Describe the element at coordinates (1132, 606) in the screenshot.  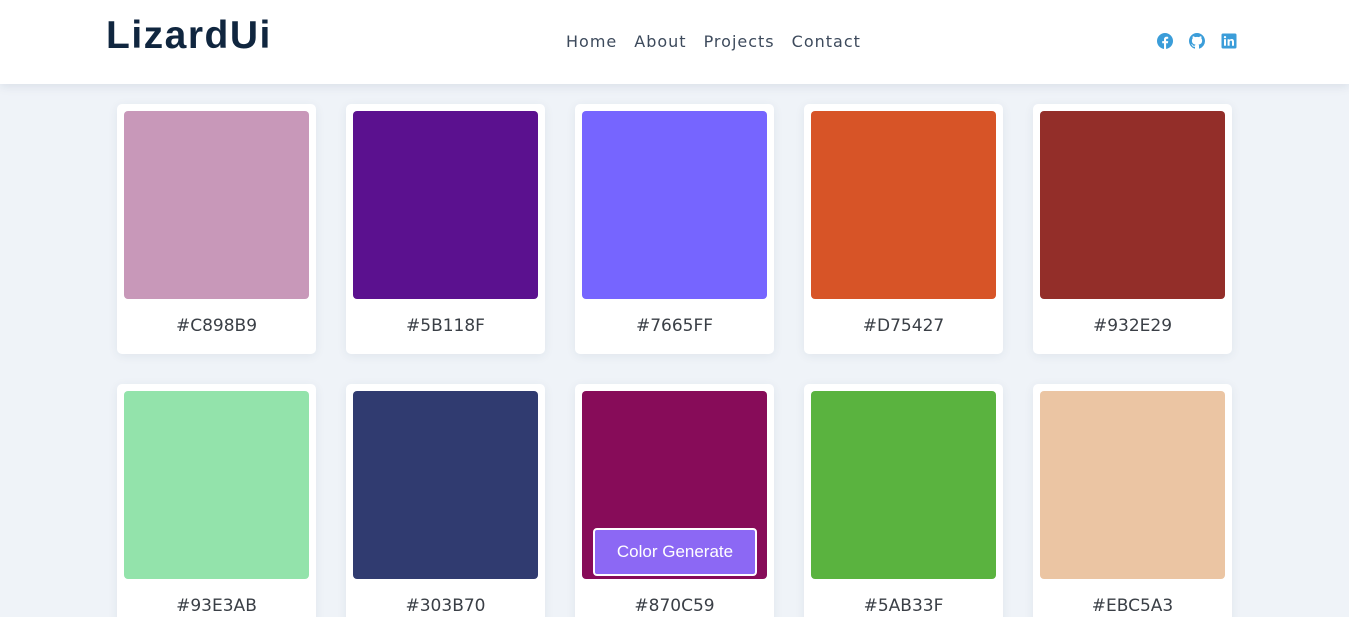
I see `color-hex-label: #EBC5A3` at that location.